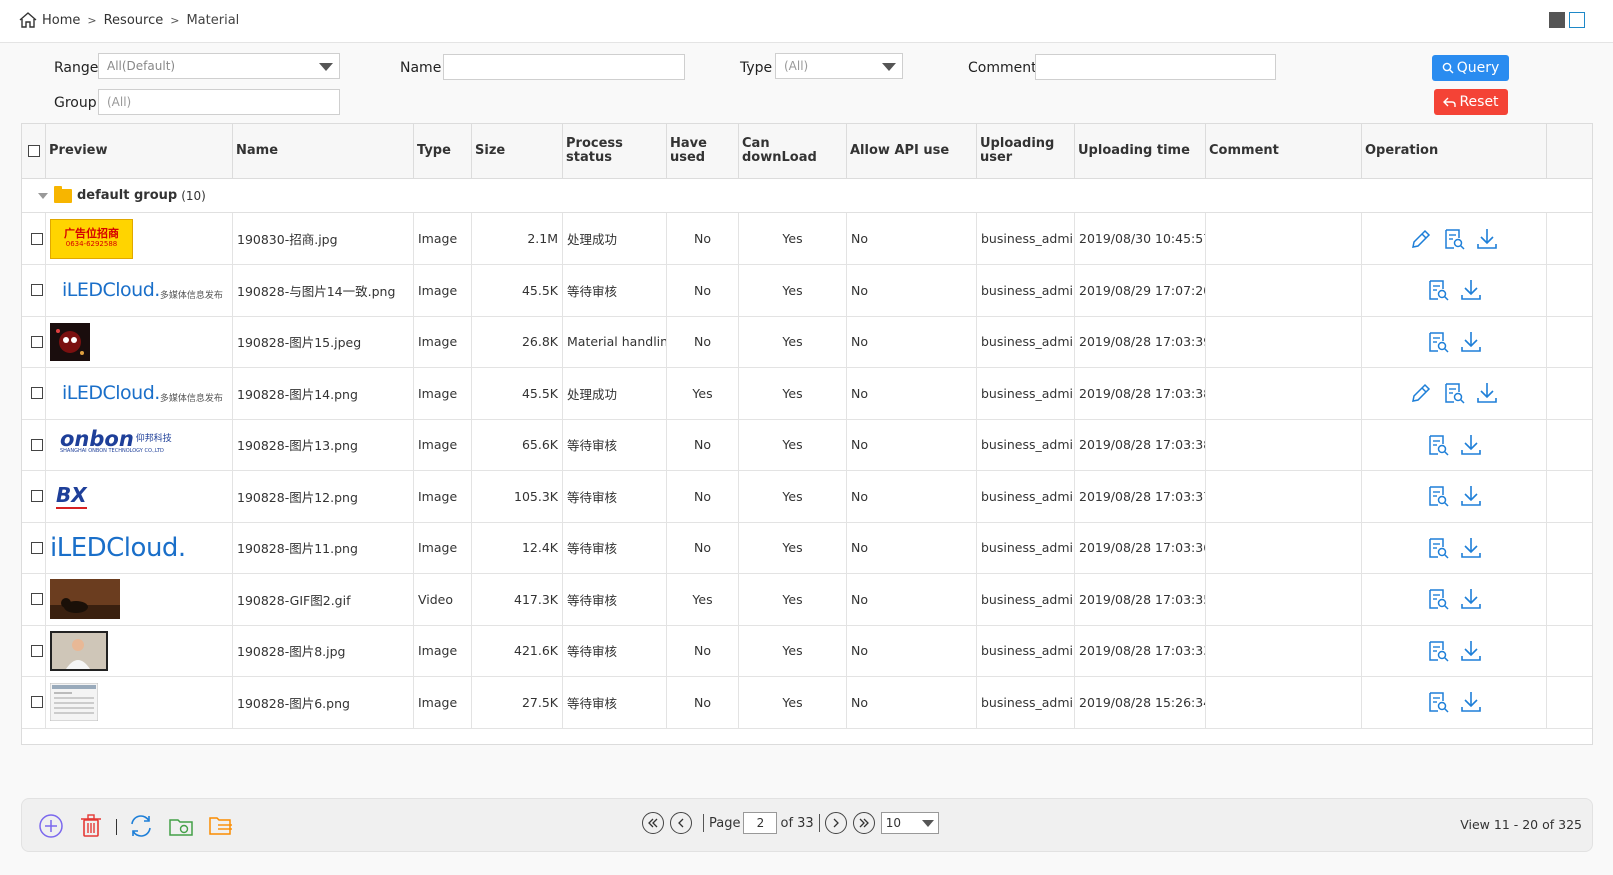  Describe the element at coordinates (134, 20) in the screenshot. I see `breadcrumb-resource: Resource` at that location.